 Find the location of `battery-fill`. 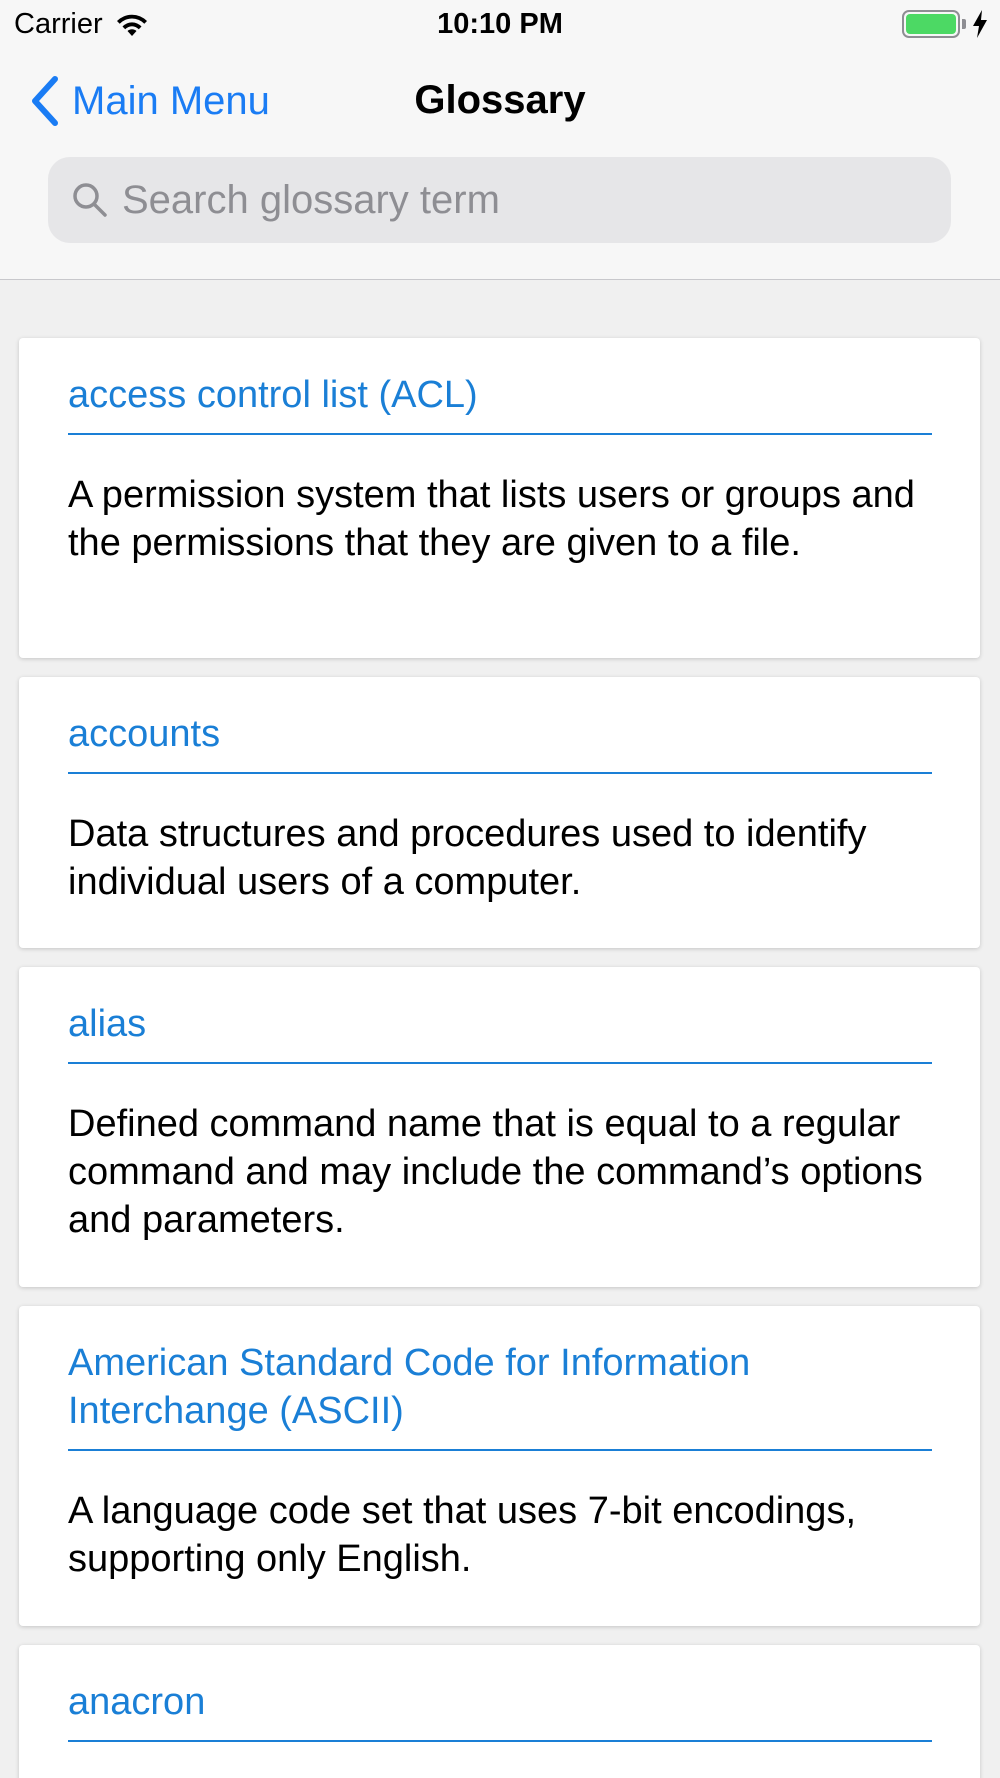

battery-fill is located at coordinates (931, 24).